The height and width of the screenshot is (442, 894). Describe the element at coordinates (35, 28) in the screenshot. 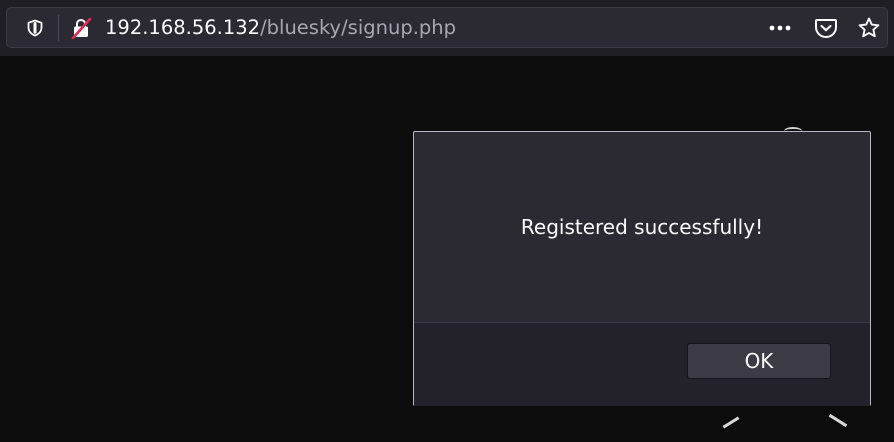

I see `tracking-protection-shield-icon` at that location.